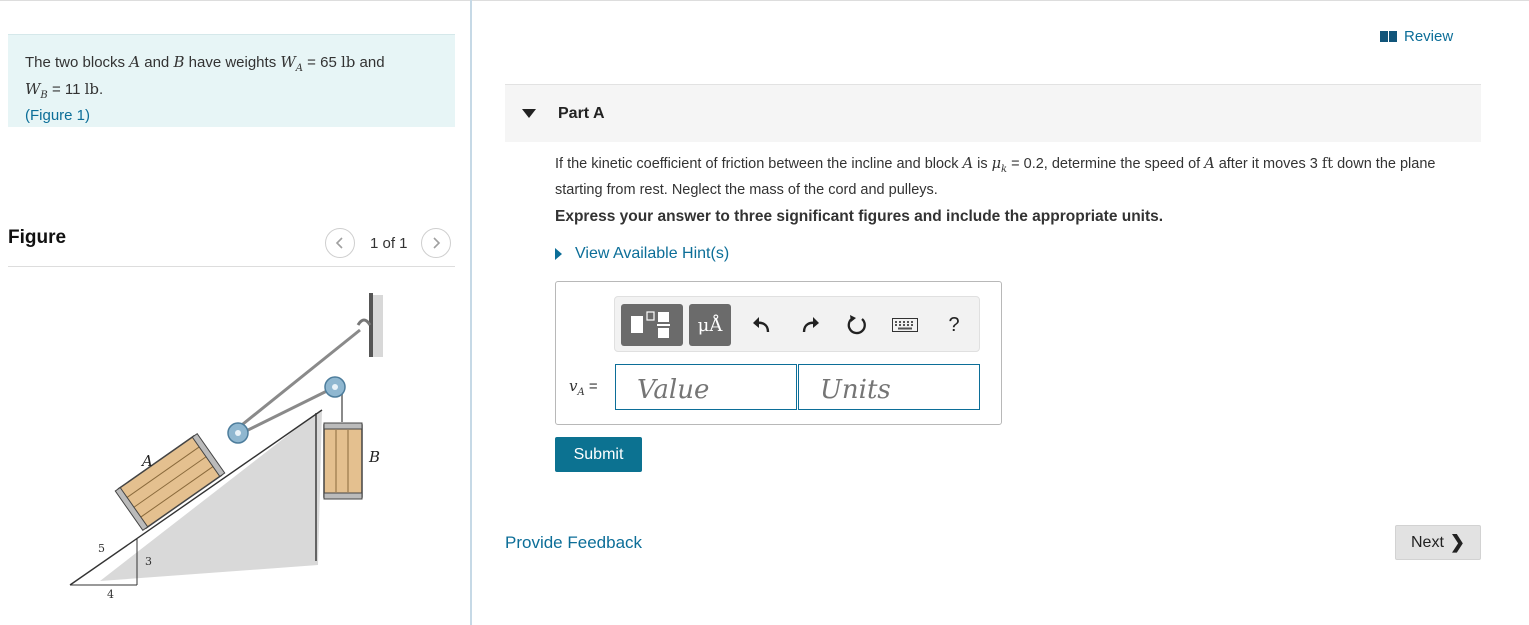 The width and height of the screenshot is (1529, 625). I want to click on question-part: = 0.2, determine the speed of, so click(1106, 164).